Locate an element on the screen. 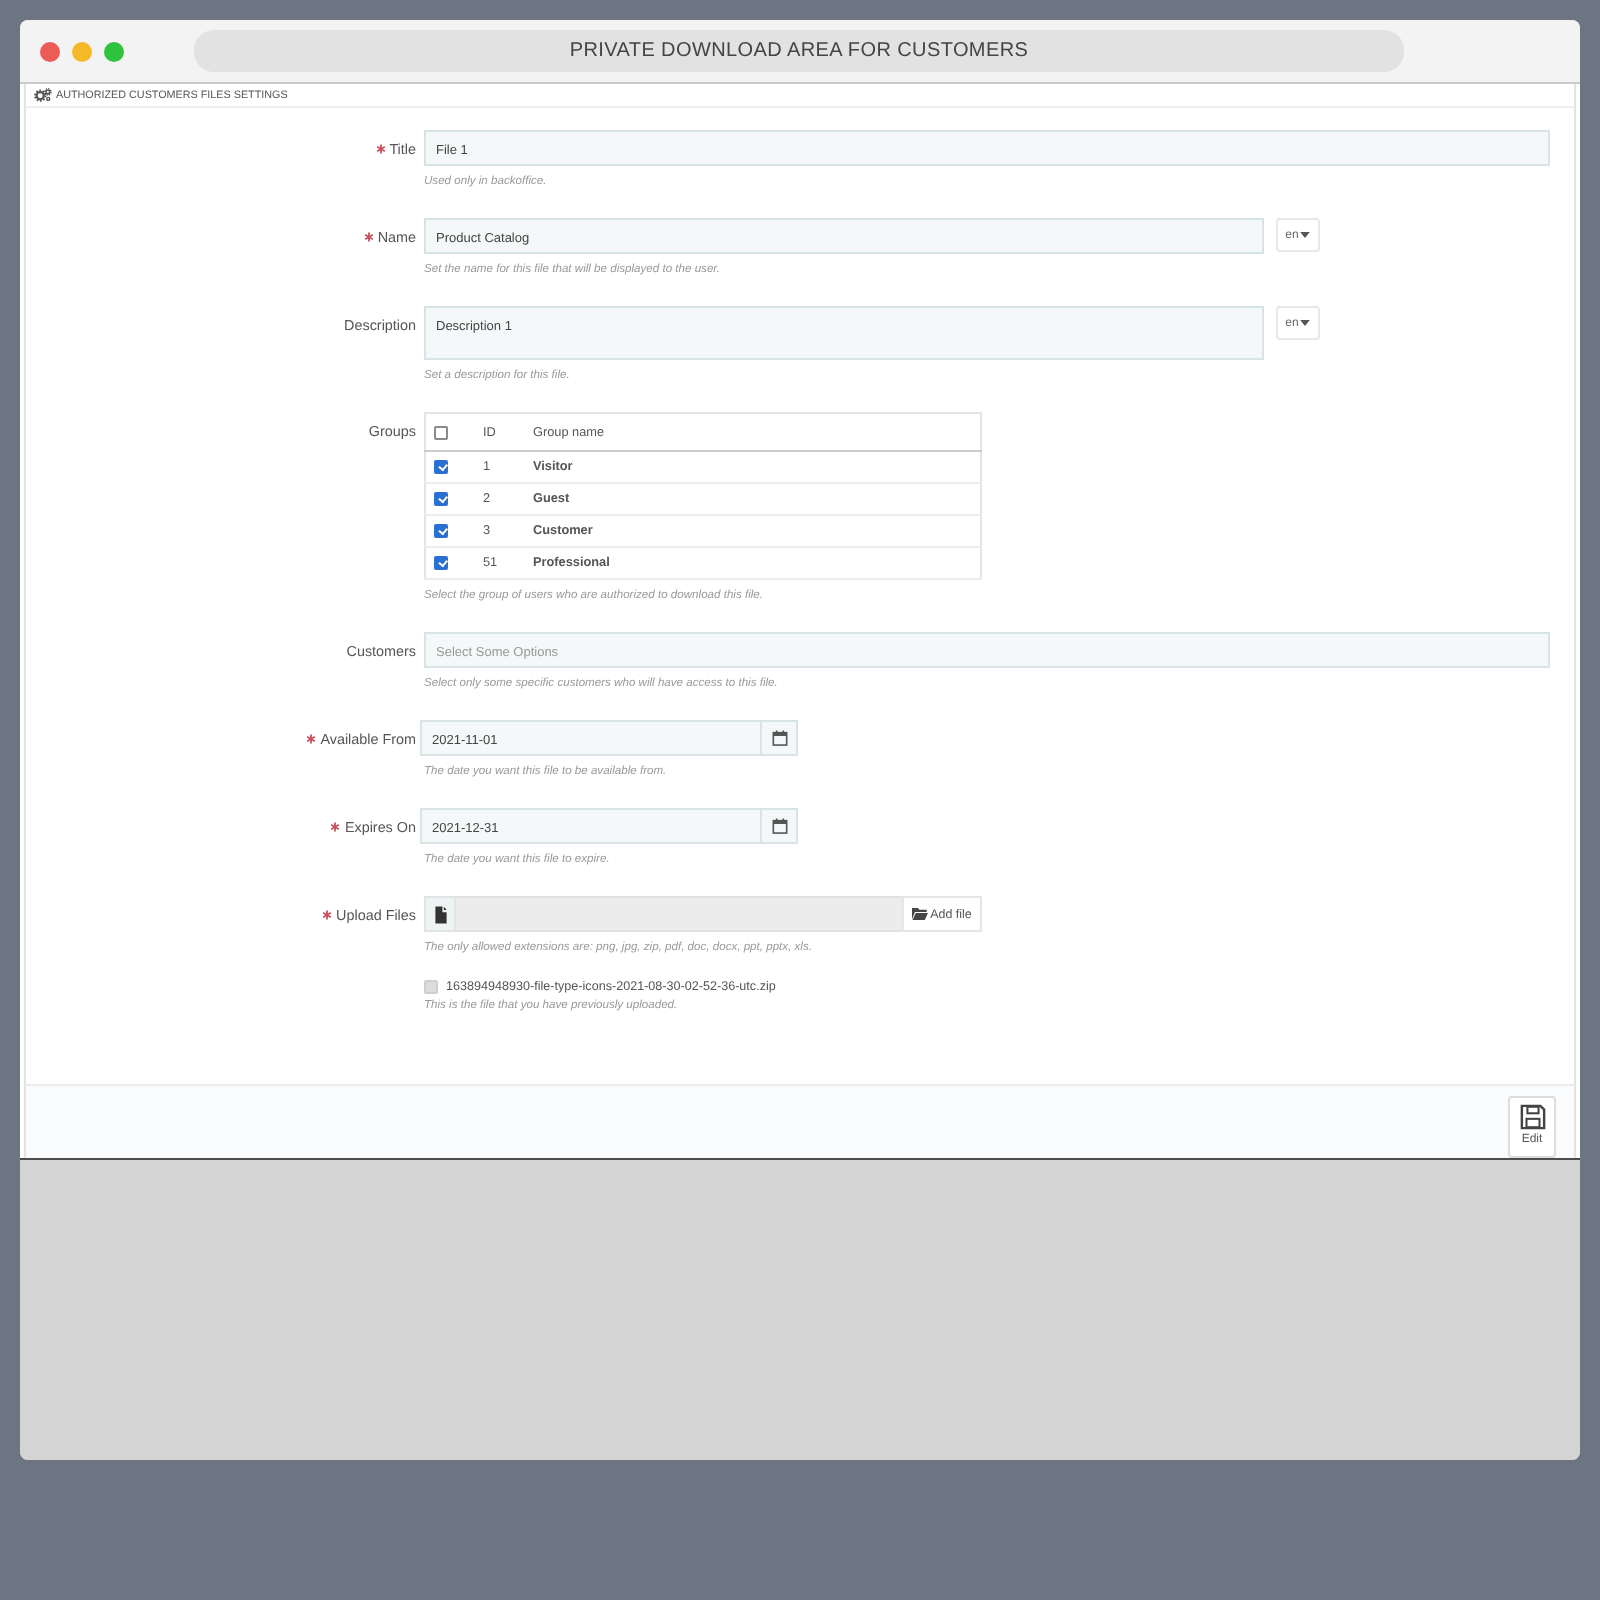 This screenshot has width=1600, height=1600. save-icon is located at coordinates (1532, 1117).